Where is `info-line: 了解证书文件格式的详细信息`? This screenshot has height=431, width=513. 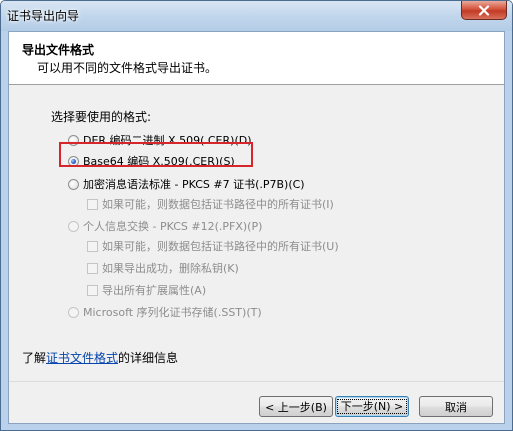
info-line: 了解证书文件格式的详细信息 is located at coordinates (100, 357).